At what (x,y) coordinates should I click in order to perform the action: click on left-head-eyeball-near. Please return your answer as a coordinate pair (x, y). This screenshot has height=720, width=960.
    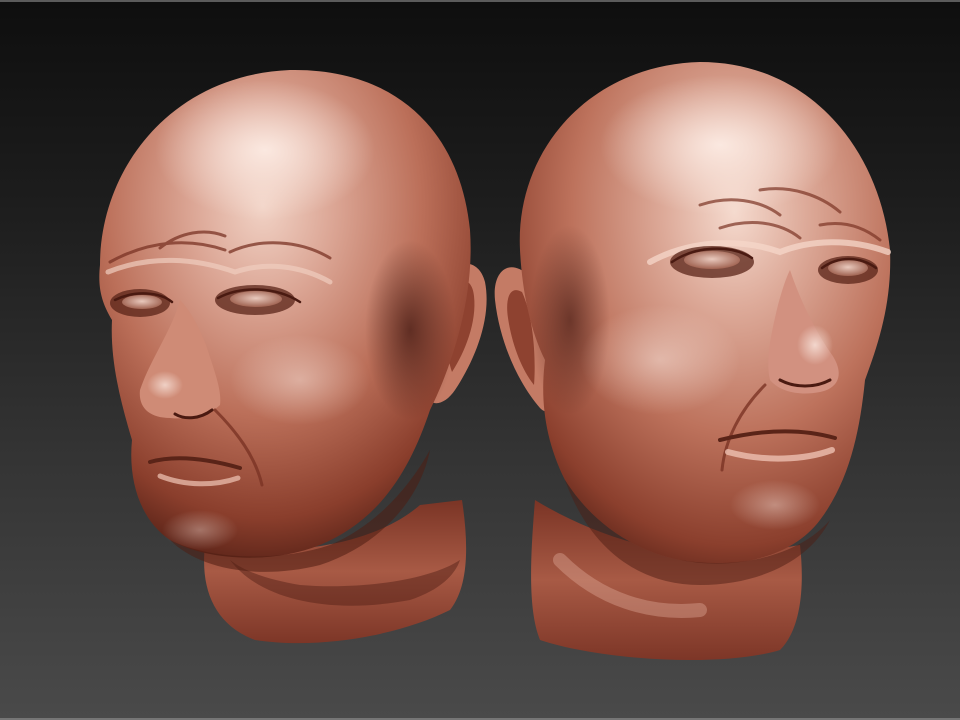
    Looking at the image, I should click on (142, 302).